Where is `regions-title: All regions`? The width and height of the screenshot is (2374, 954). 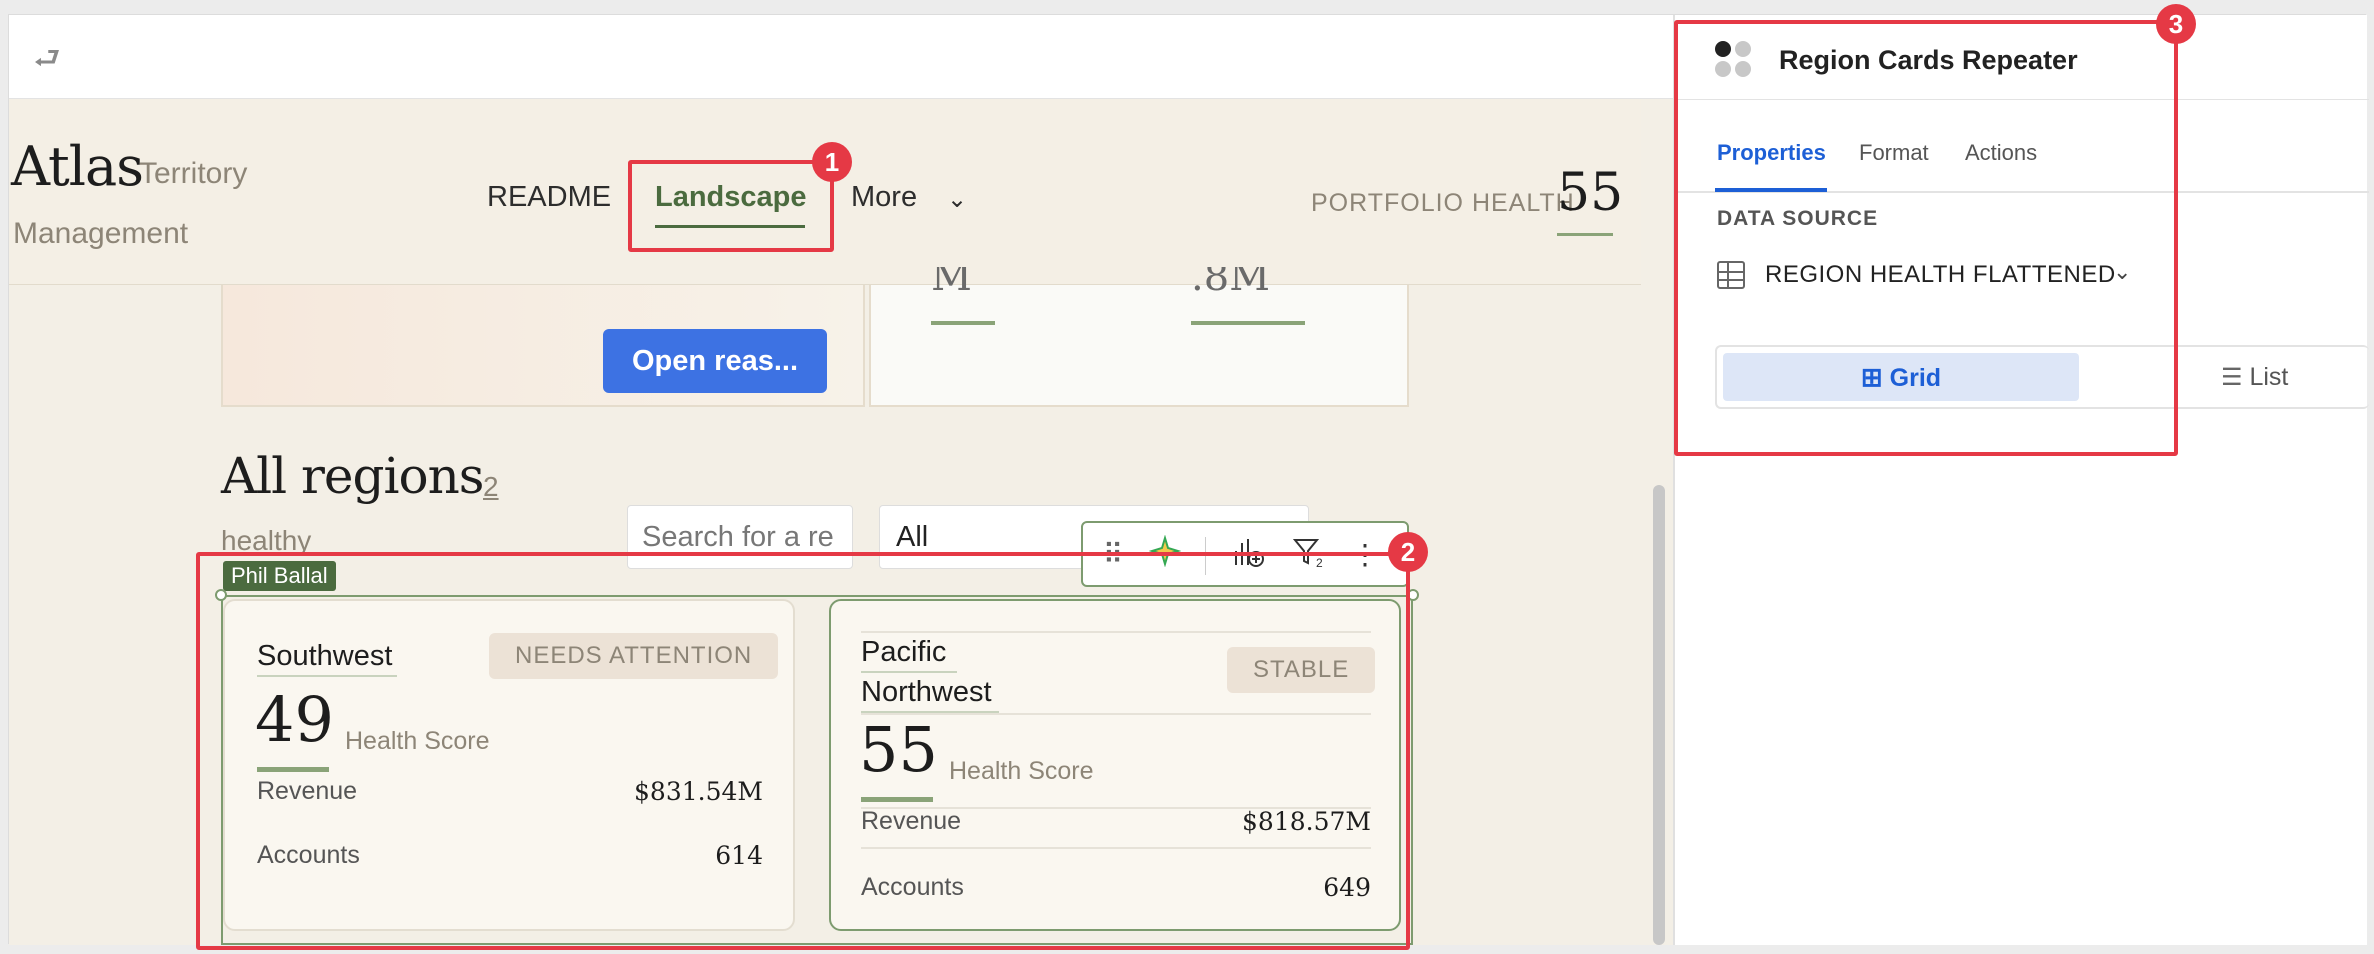
regions-title: All regions is located at coordinates (352, 476).